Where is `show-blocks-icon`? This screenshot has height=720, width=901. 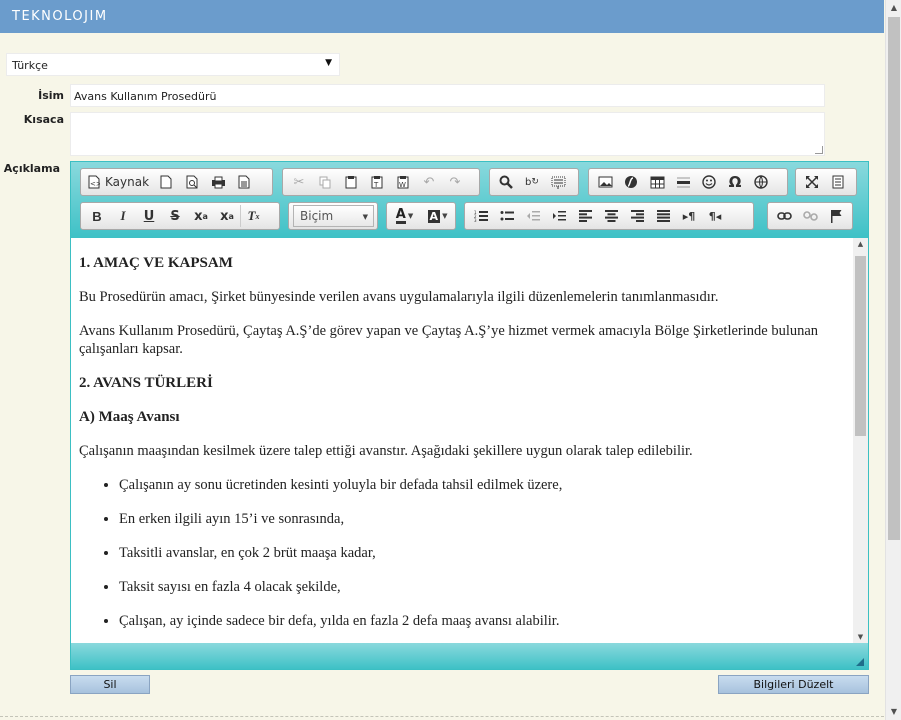
show-blocks-icon is located at coordinates (838, 182).